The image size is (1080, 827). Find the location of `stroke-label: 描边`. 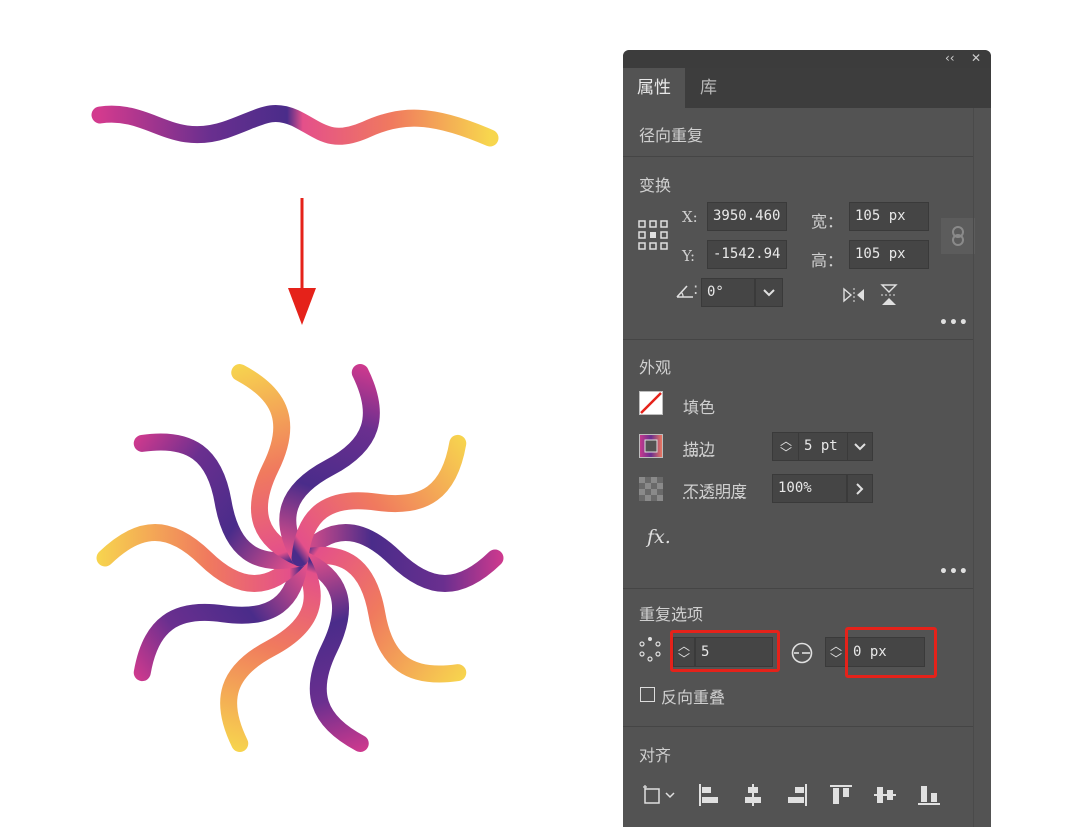

stroke-label: 描边 is located at coordinates (699, 448).